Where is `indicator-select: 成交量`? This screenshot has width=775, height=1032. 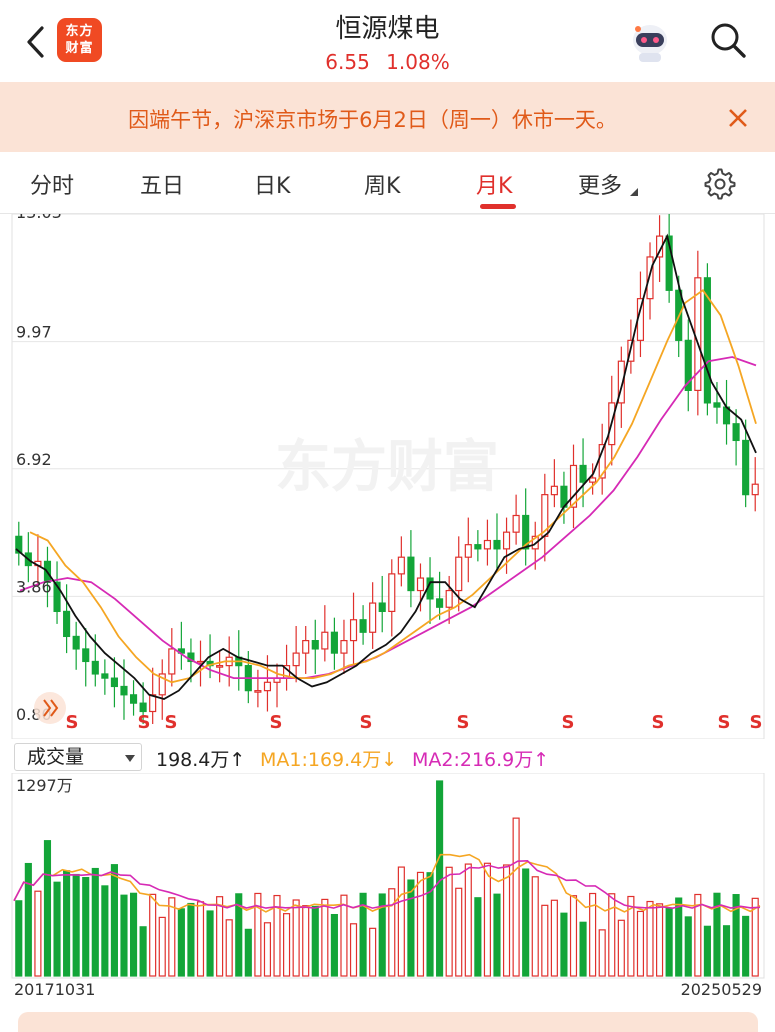 indicator-select: 成交量 is located at coordinates (78, 757).